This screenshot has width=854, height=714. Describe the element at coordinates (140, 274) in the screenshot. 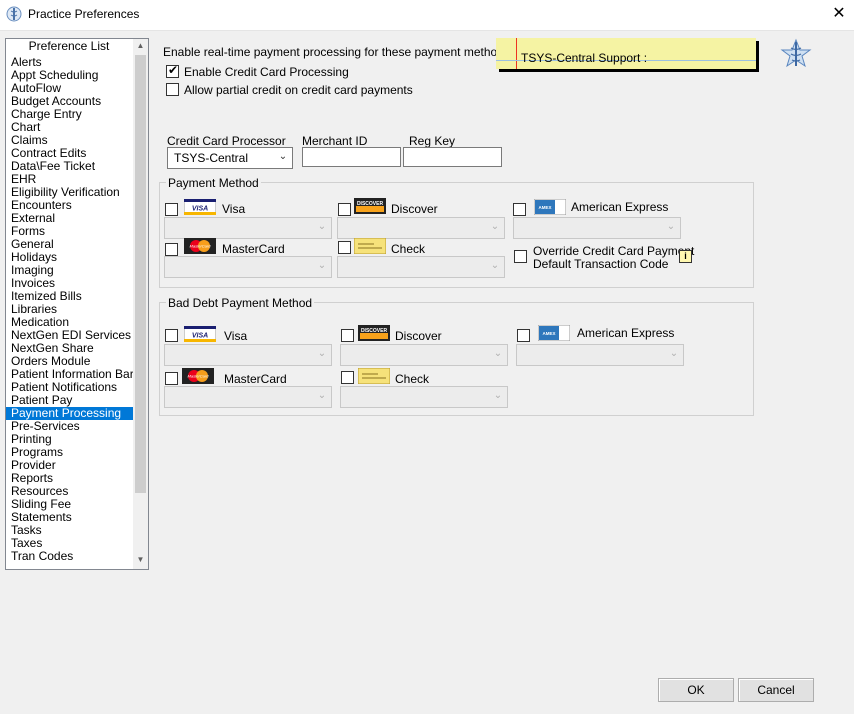

I see `scroll-thumb` at that location.